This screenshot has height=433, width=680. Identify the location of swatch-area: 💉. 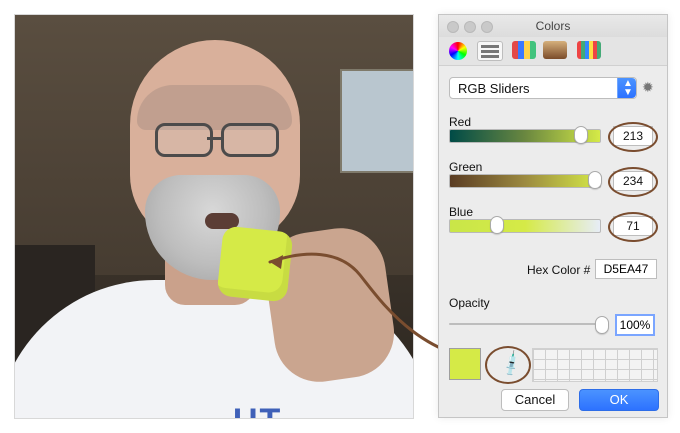
(553, 365).